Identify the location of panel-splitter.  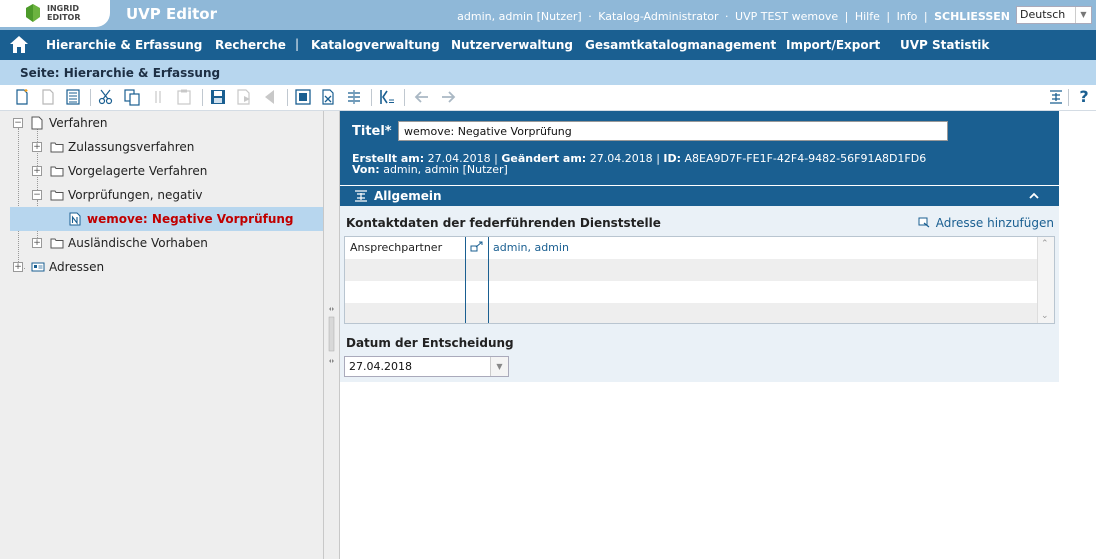
(331, 335).